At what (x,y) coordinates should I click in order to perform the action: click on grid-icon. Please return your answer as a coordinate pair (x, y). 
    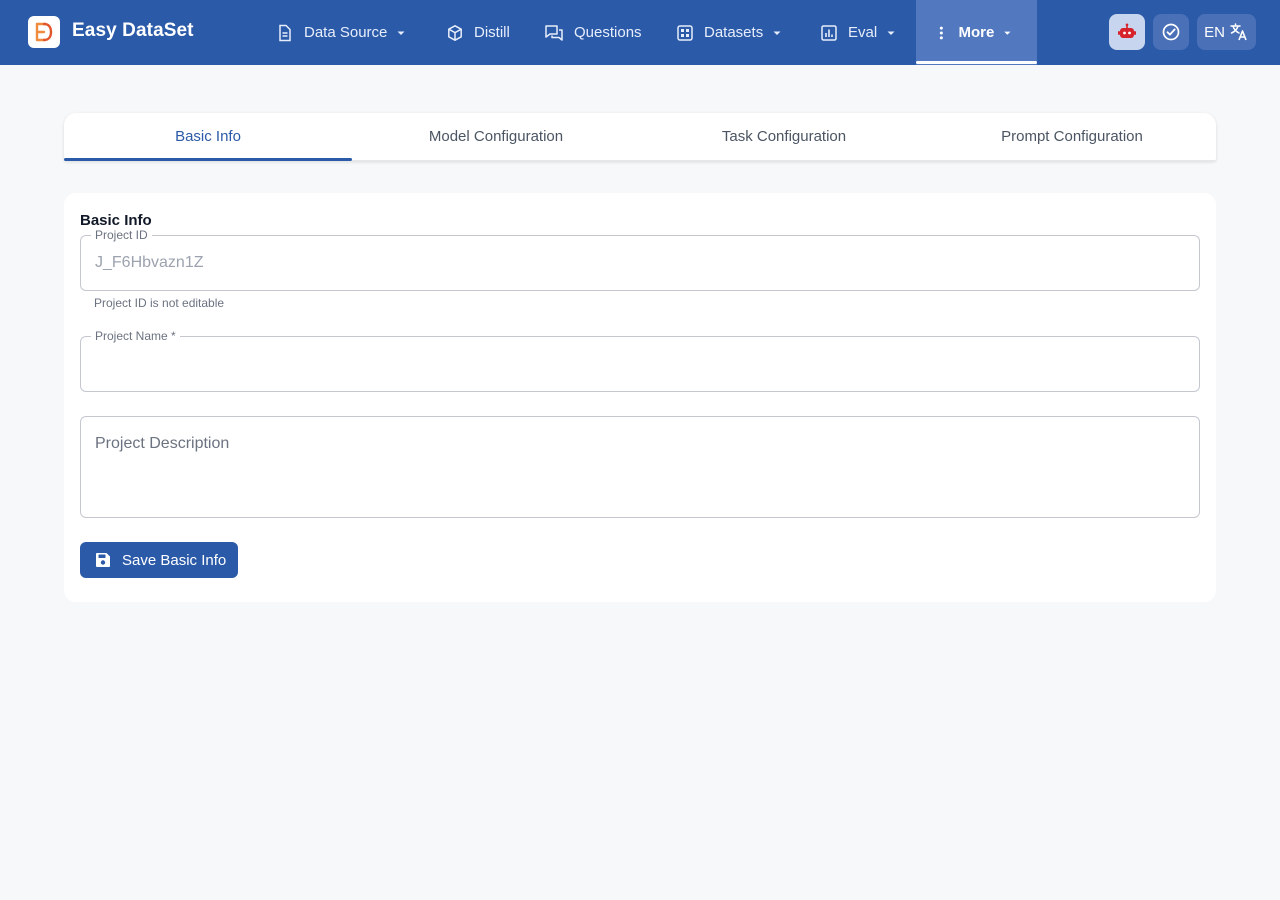
    Looking at the image, I should click on (685, 32).